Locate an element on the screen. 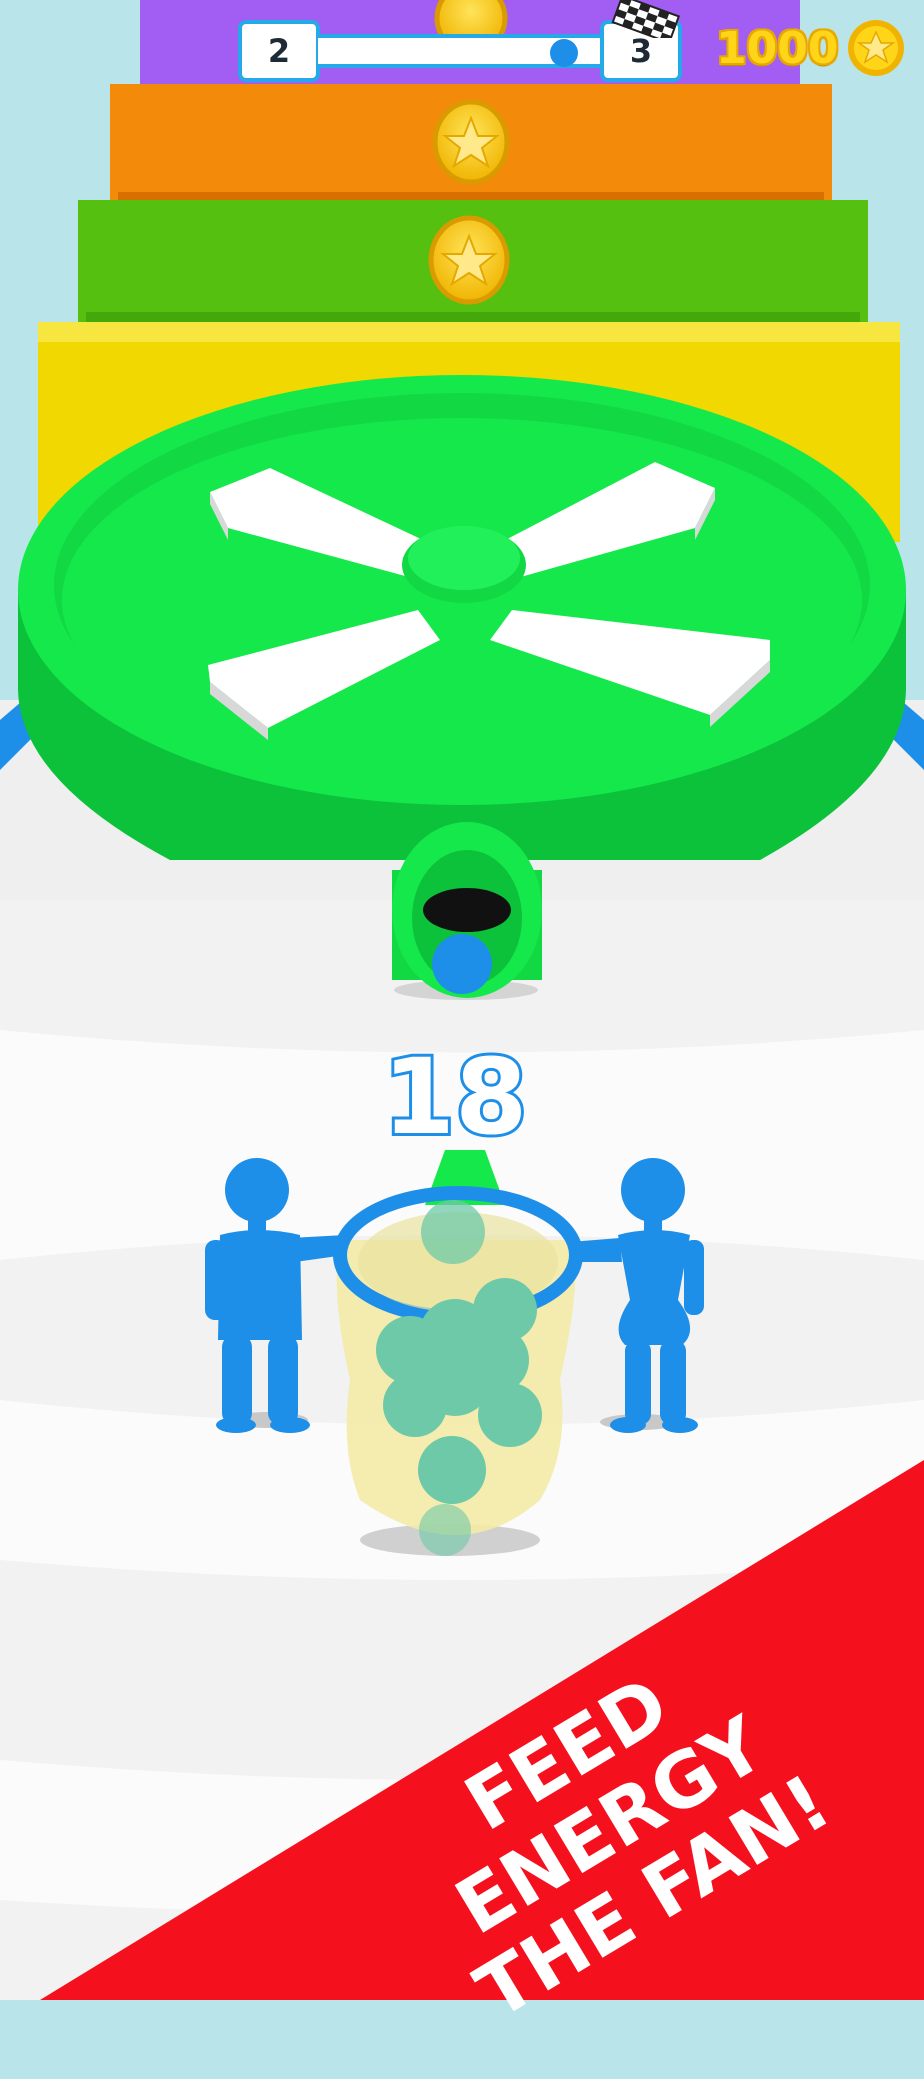 The image size is (924, 2079). ball-count-label: 18 is located at coordinates (455, 1097).